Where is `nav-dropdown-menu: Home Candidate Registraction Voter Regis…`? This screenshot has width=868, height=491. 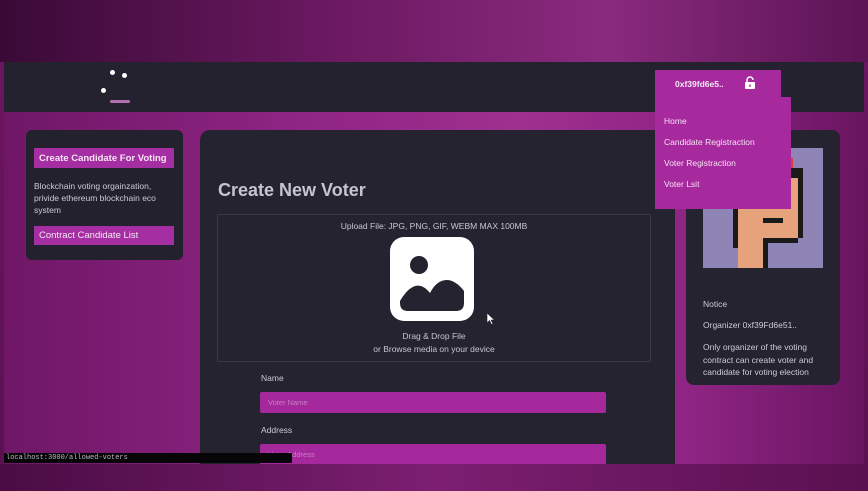 nav-dropdown-menu: Home Candidate Registraction Voter Regis… is located at coordinates (723, 153).